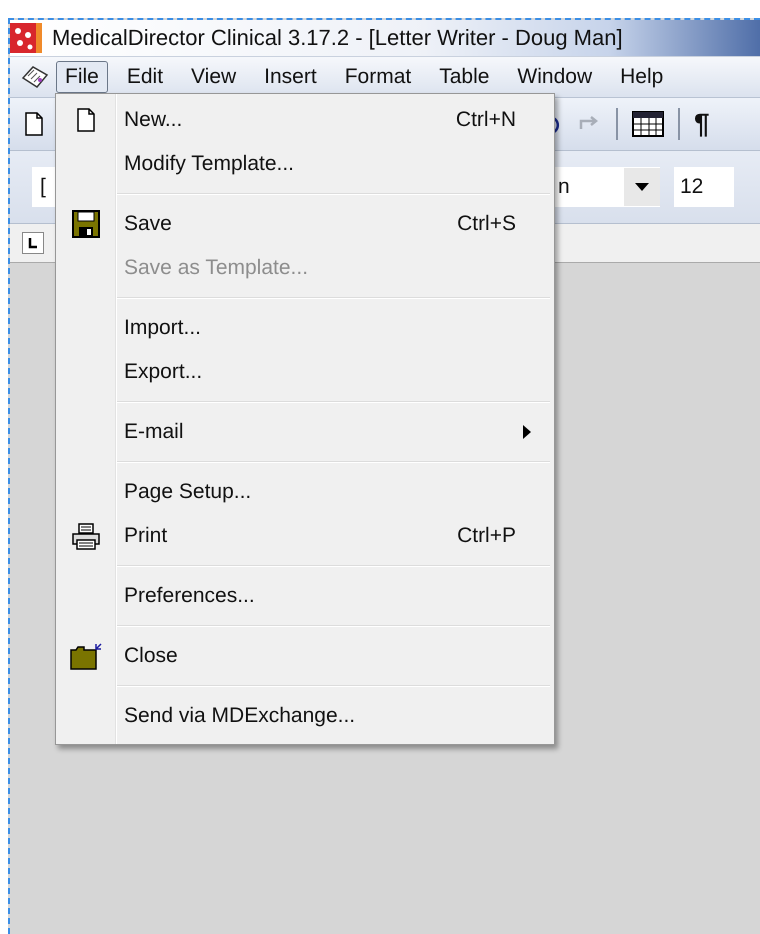 This screenshot has width=760, height=934. Describe the element at coordinates (305, 432) in the screenshot. I see `menu-item: E-mail` at that location.